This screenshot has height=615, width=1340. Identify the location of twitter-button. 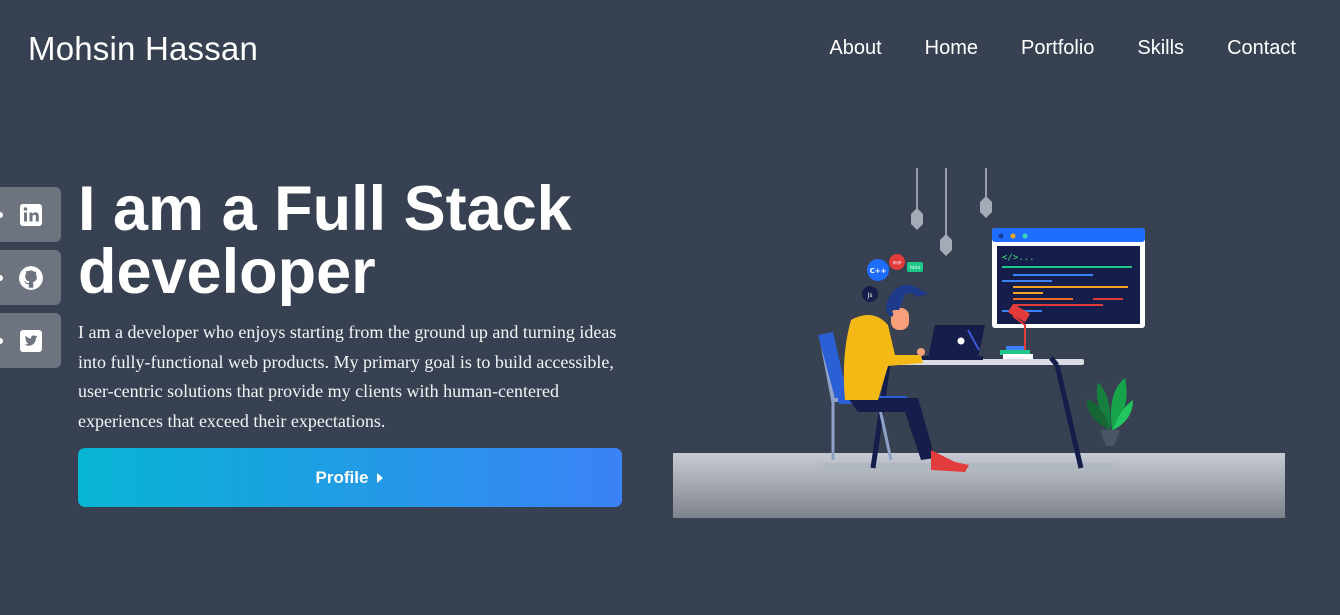
(30, 340).